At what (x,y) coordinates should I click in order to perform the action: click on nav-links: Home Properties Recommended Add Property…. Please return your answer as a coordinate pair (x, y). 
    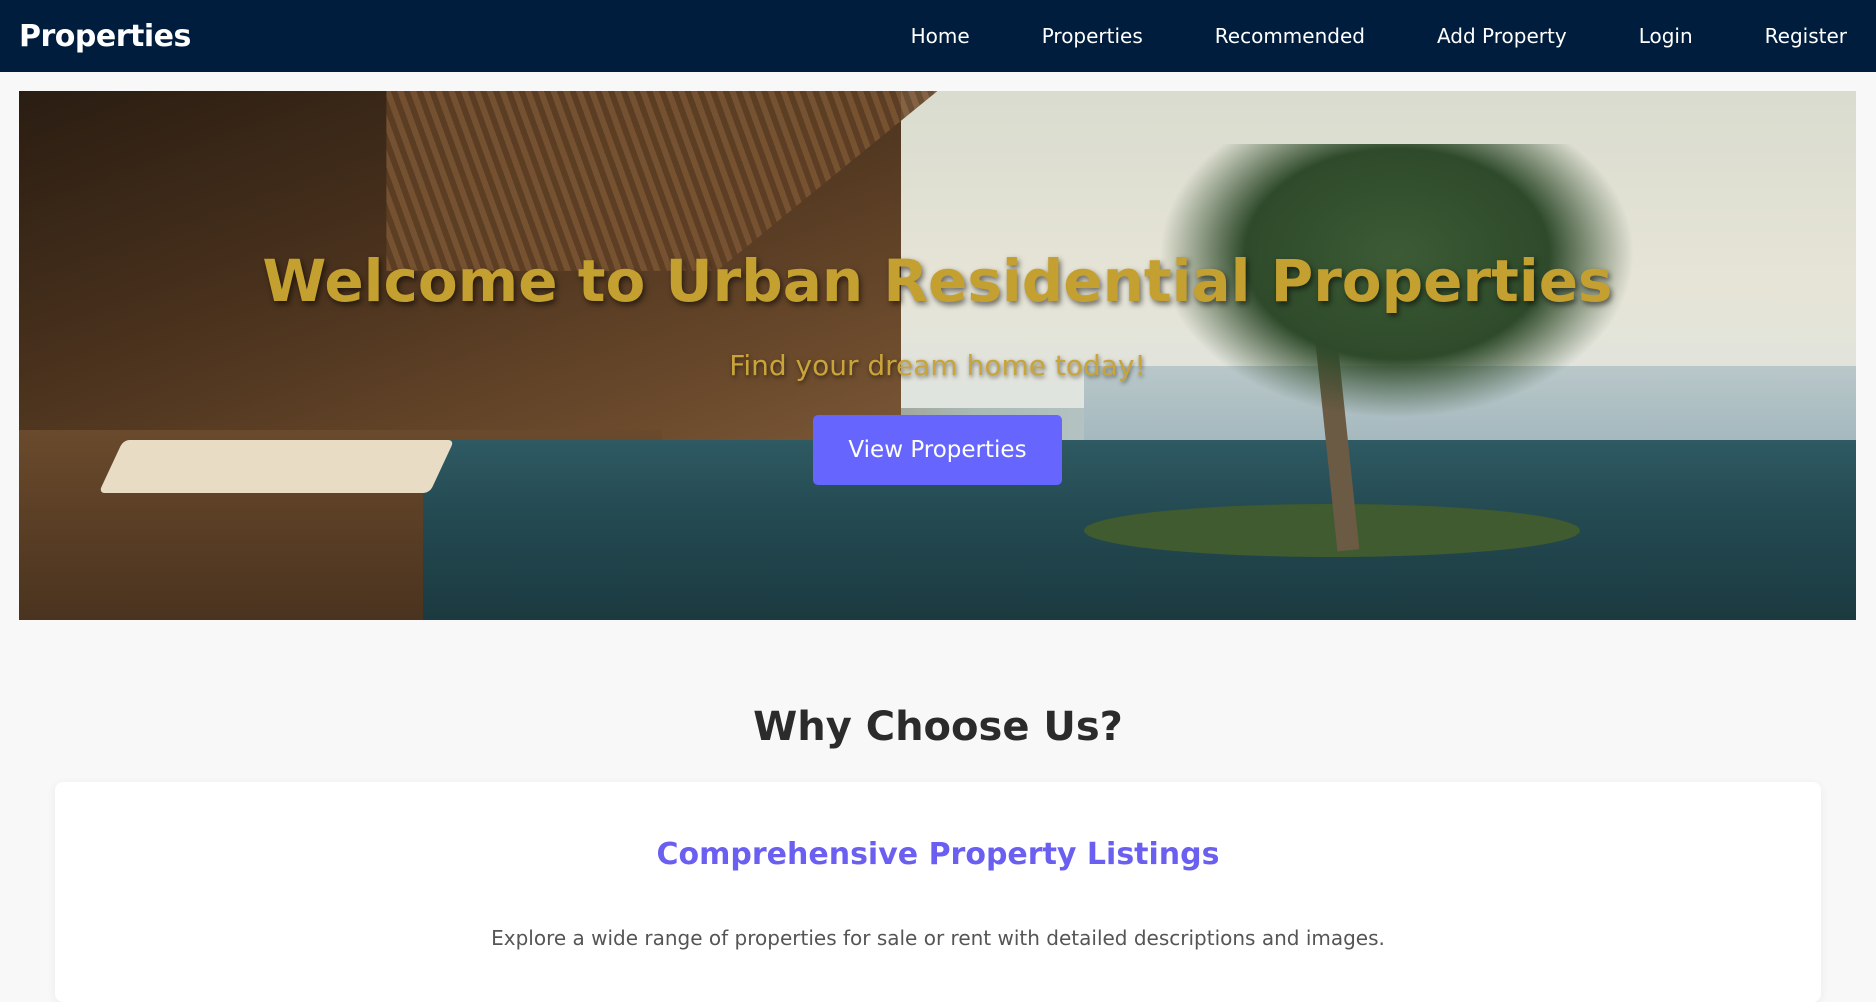
    Looking at the image, I should click on (1366, 36).